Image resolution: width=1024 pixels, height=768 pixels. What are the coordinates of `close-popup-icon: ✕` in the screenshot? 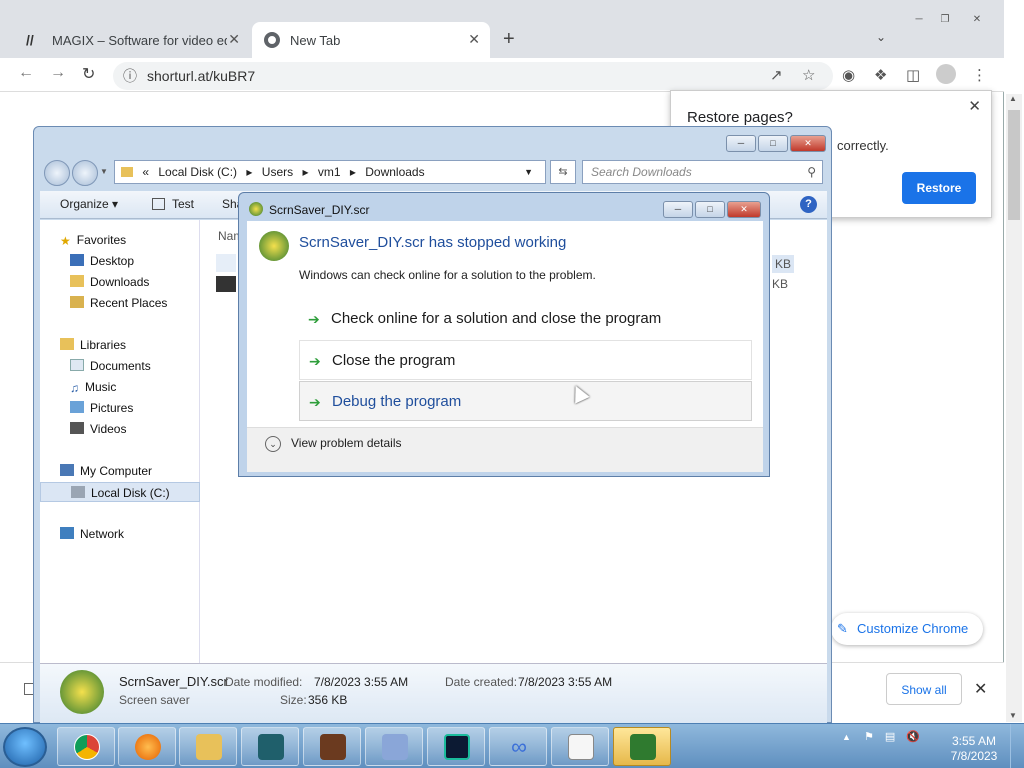 It's located at (974, 106).